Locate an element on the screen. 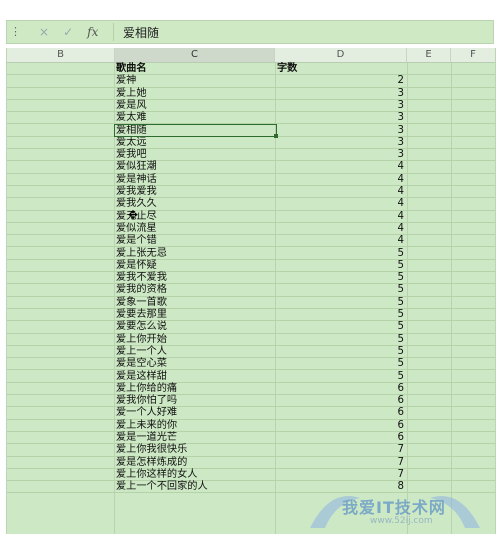 The width and height of the screenshot is (500, 542). table-row: 爱上一个人 5 is located at coordinates (251, 352).